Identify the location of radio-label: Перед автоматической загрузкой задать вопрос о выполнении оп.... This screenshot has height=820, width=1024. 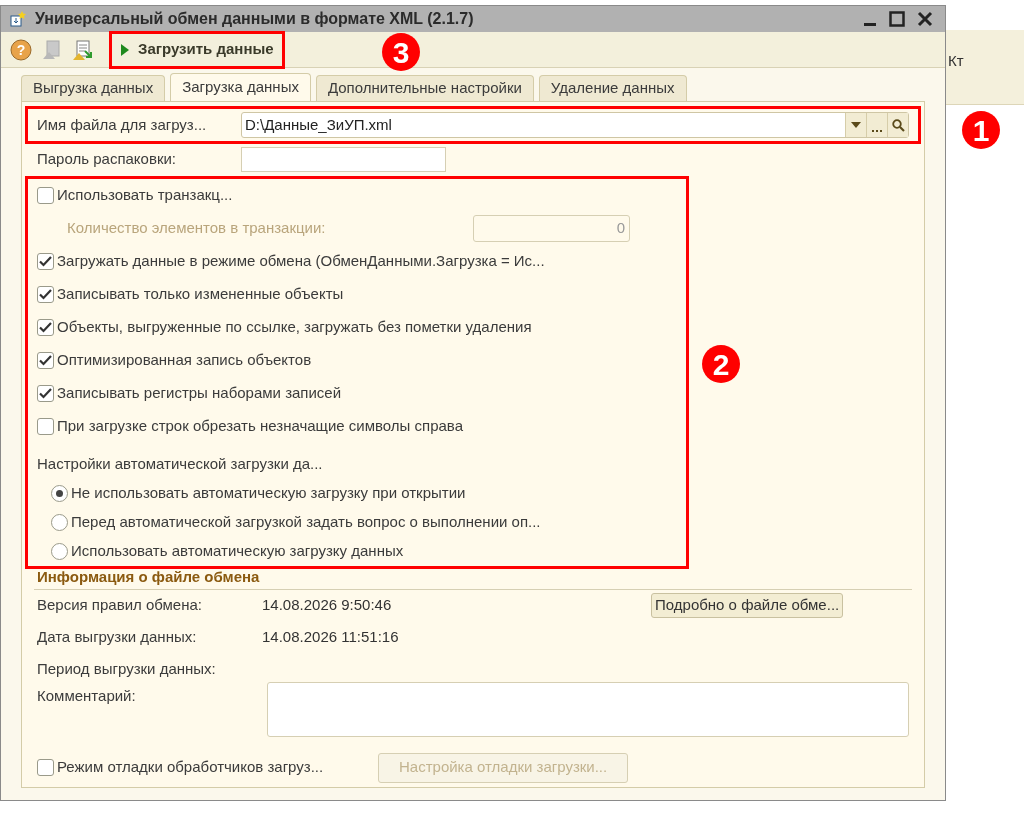
(306, 522).